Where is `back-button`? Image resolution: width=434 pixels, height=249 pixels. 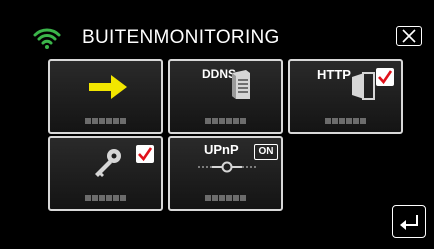
back-button is located at coordinates (409, 221).